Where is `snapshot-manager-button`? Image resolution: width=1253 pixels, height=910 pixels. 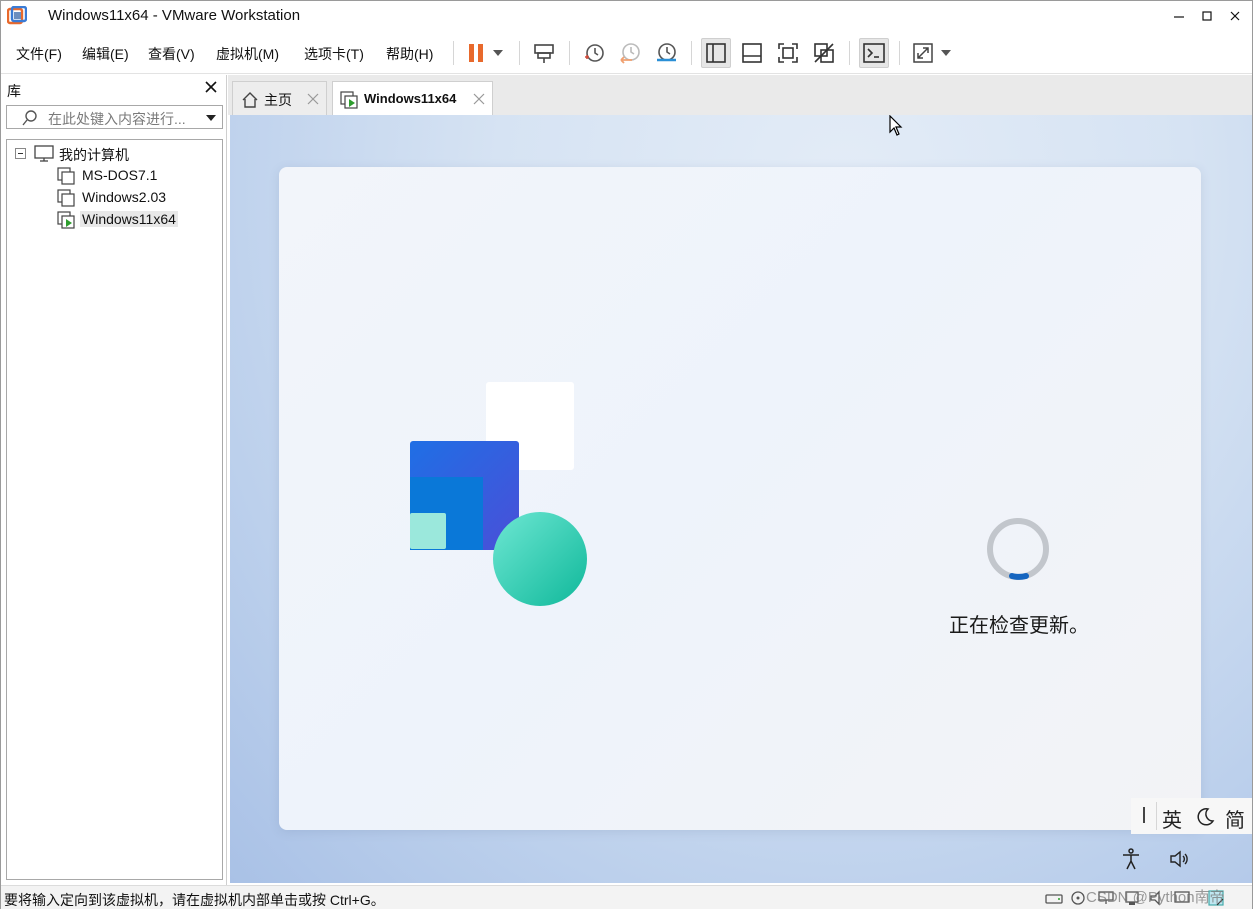
snapshot-manager-button is located at coordinates (666, 53).